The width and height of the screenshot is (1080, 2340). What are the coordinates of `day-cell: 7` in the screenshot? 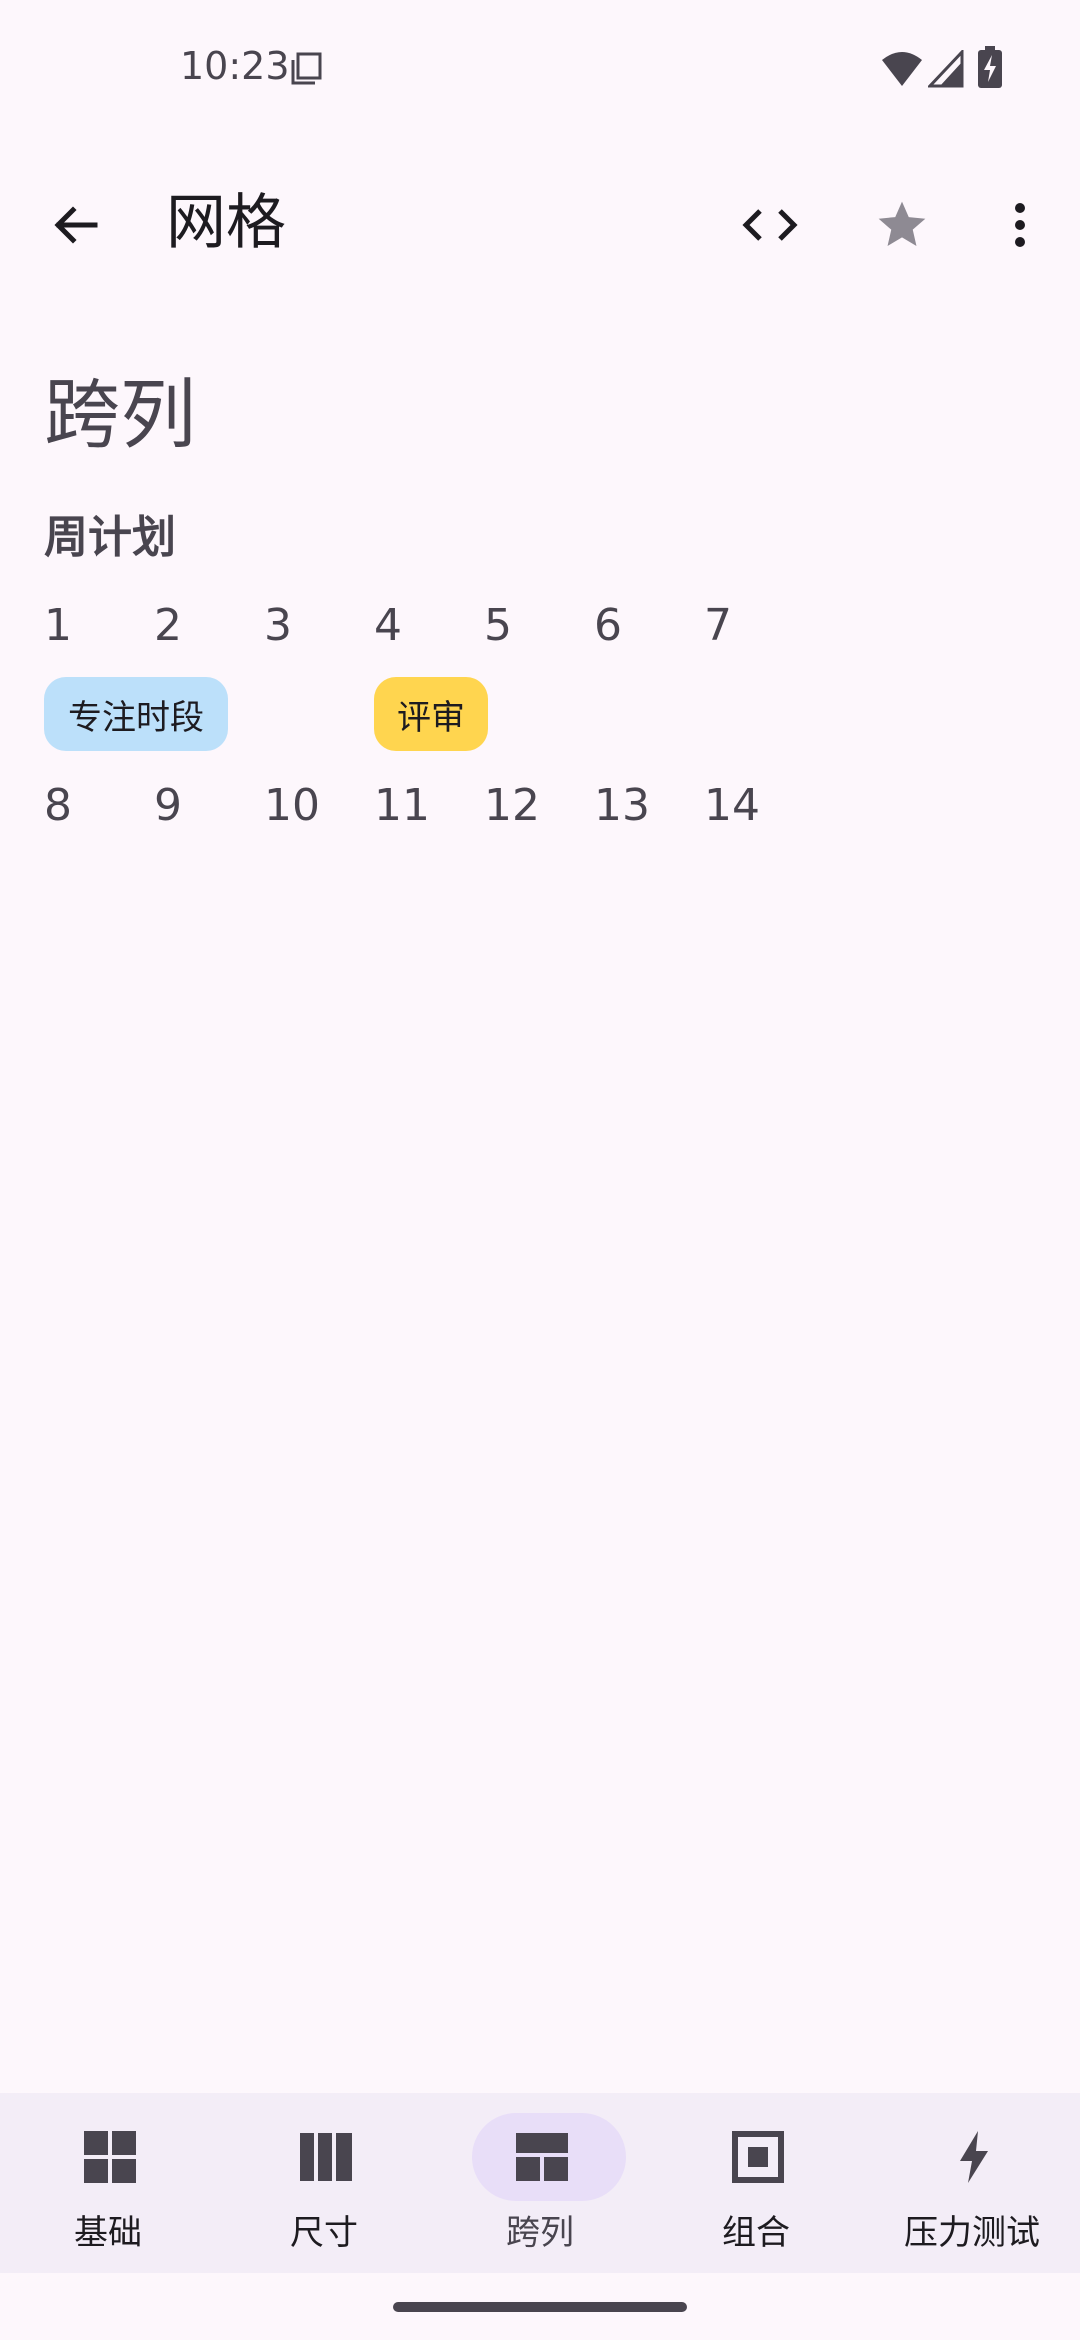 It's located at (718, 625).